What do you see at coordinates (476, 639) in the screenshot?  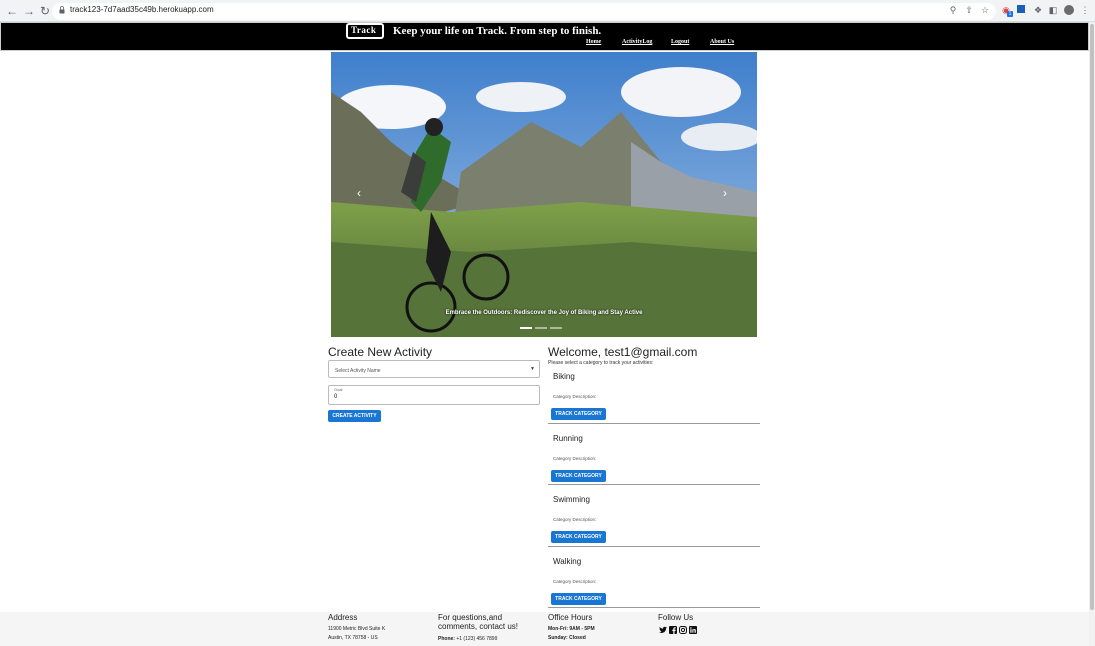 I see `phone-value: +1 (123) 456 7899` at bounding box center [476, 639].